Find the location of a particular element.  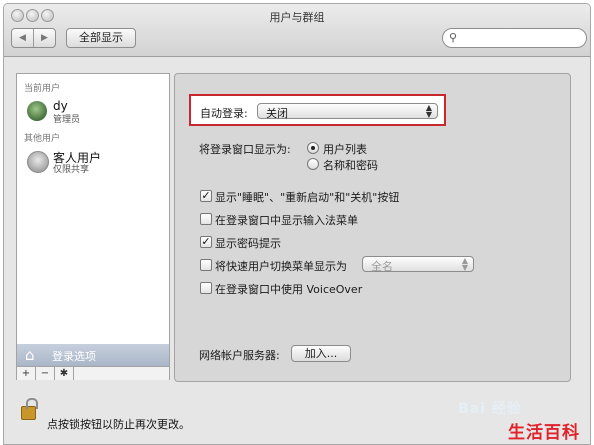

guest-avatar-icon is located at coordinates (38, 162).